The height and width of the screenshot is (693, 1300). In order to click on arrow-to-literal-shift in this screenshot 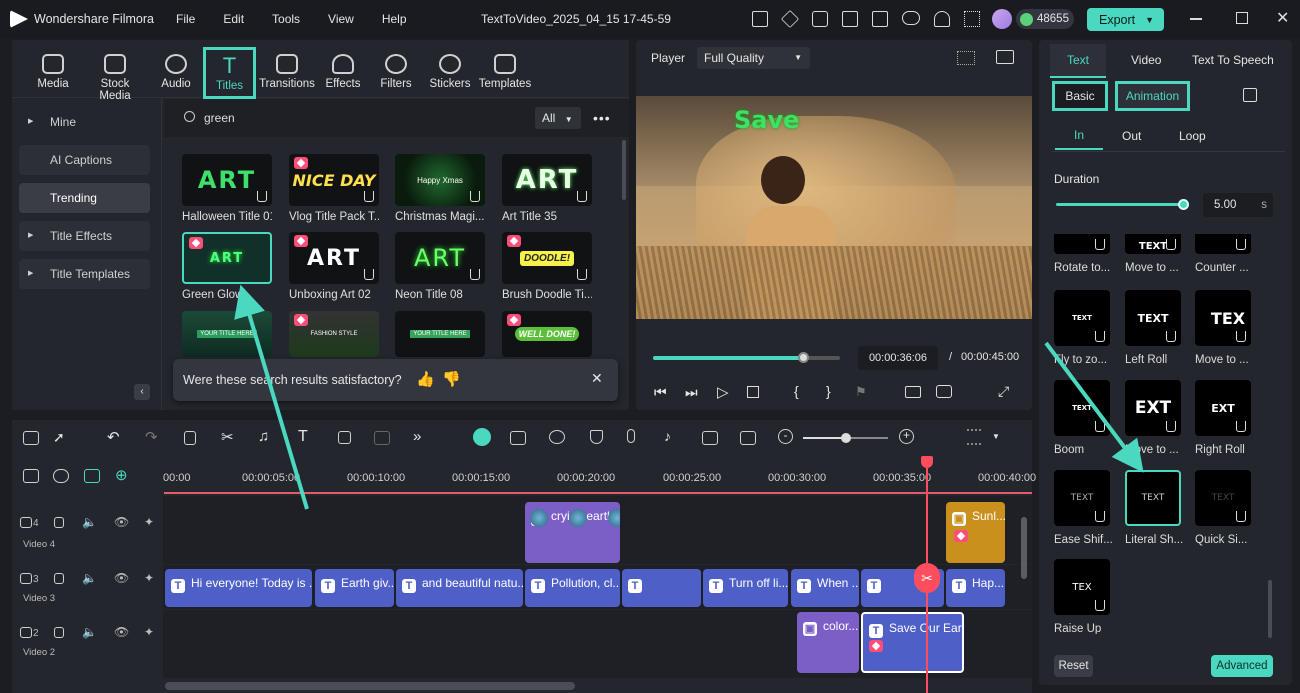, I will do `click(1094, 407)`.